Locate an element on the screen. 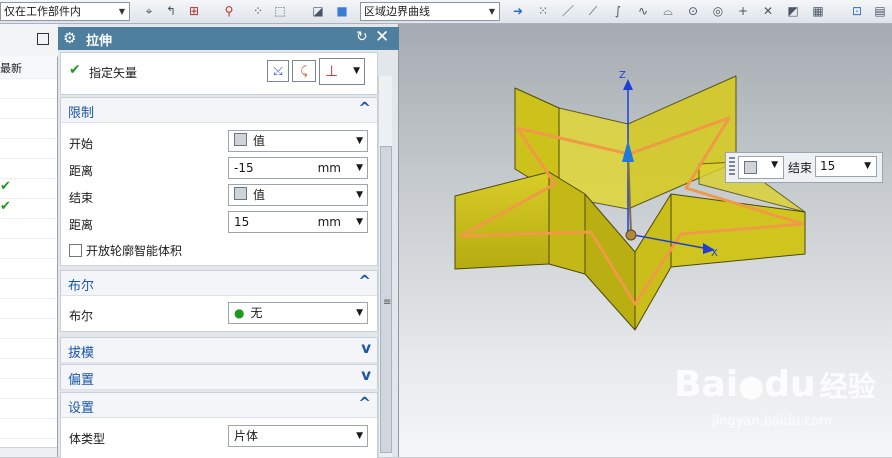  end-type-select: 值 ▼ is located at coordinates (298, 195).